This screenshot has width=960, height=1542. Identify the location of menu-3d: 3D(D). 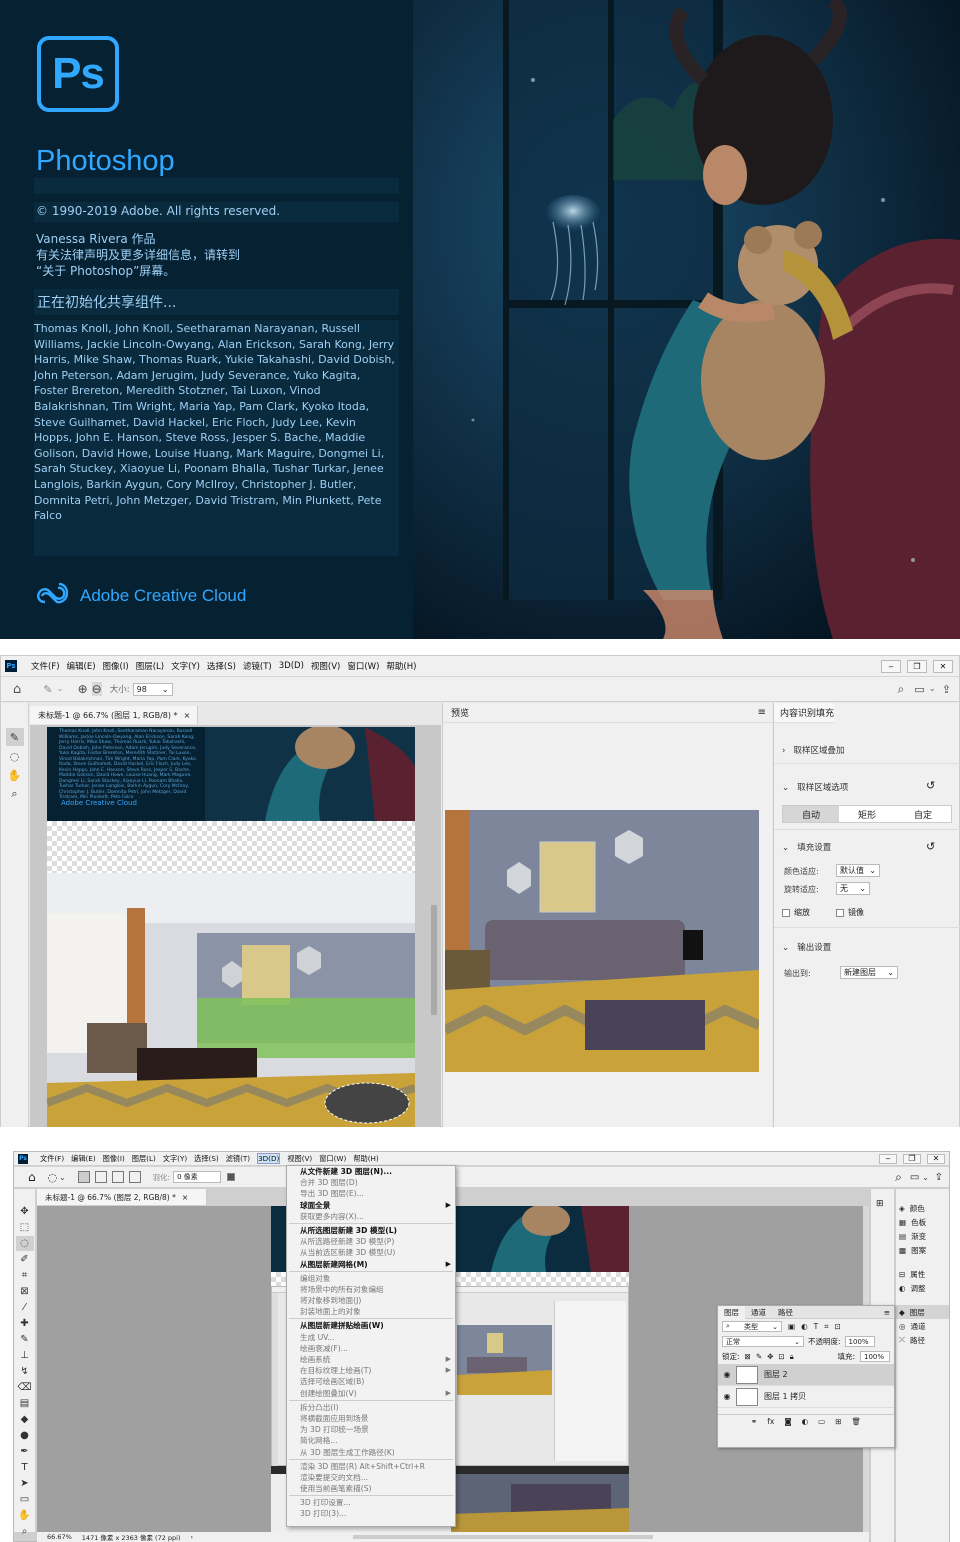
(269, 1158).